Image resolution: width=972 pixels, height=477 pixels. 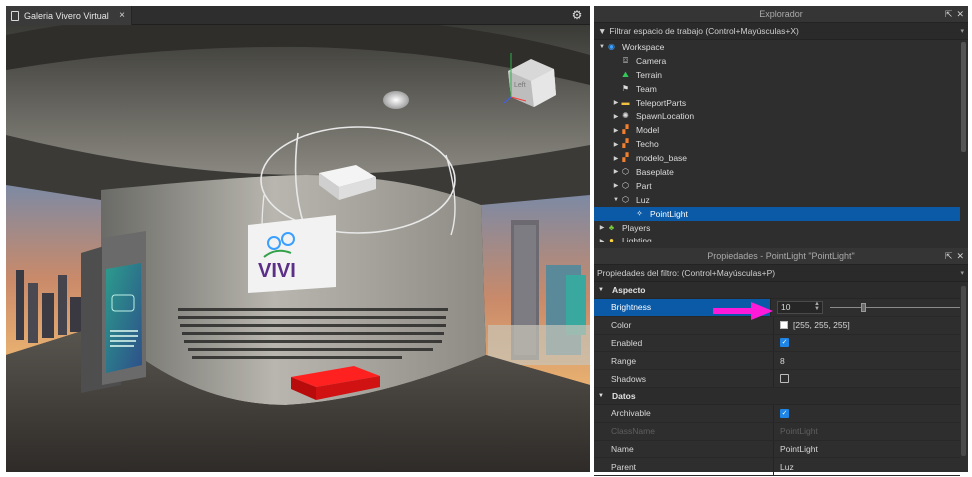 I want to click on property-color: Color [255, 255, 255], so click(x=777, y=325).